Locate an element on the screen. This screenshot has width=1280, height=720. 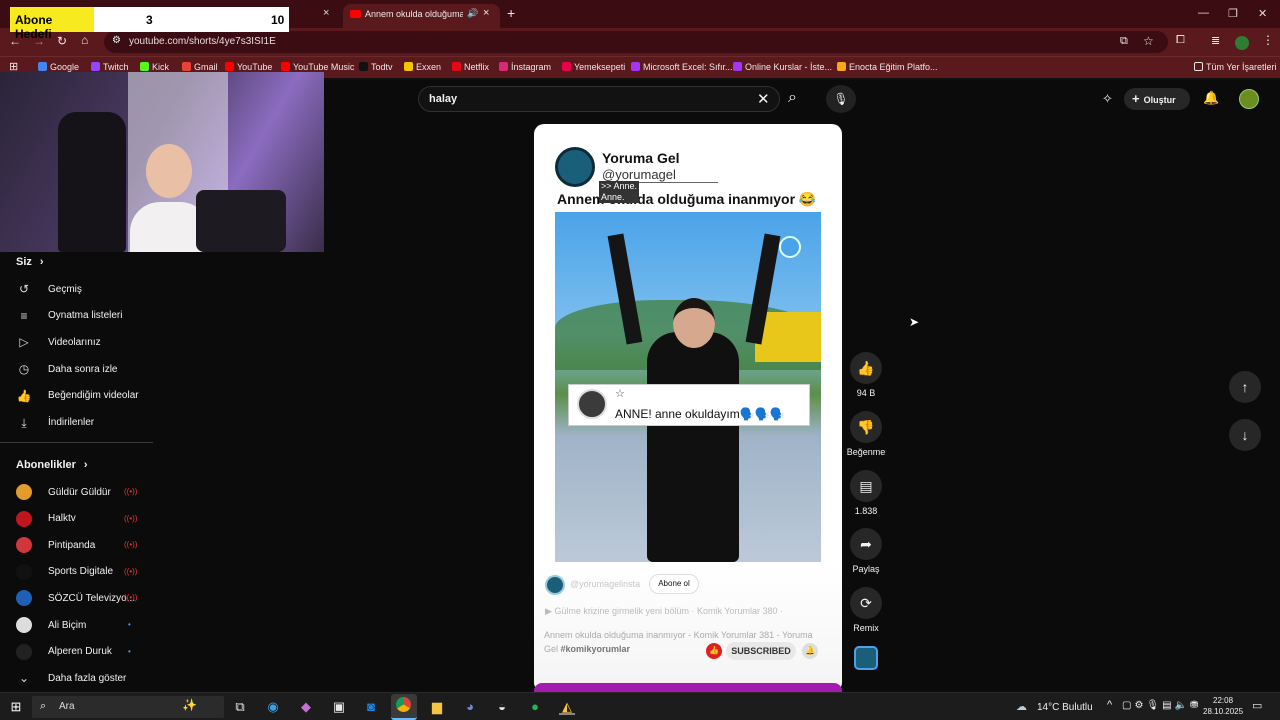
sidebar-item: ▷ Videolarınız is located at coordinates (58, 342).